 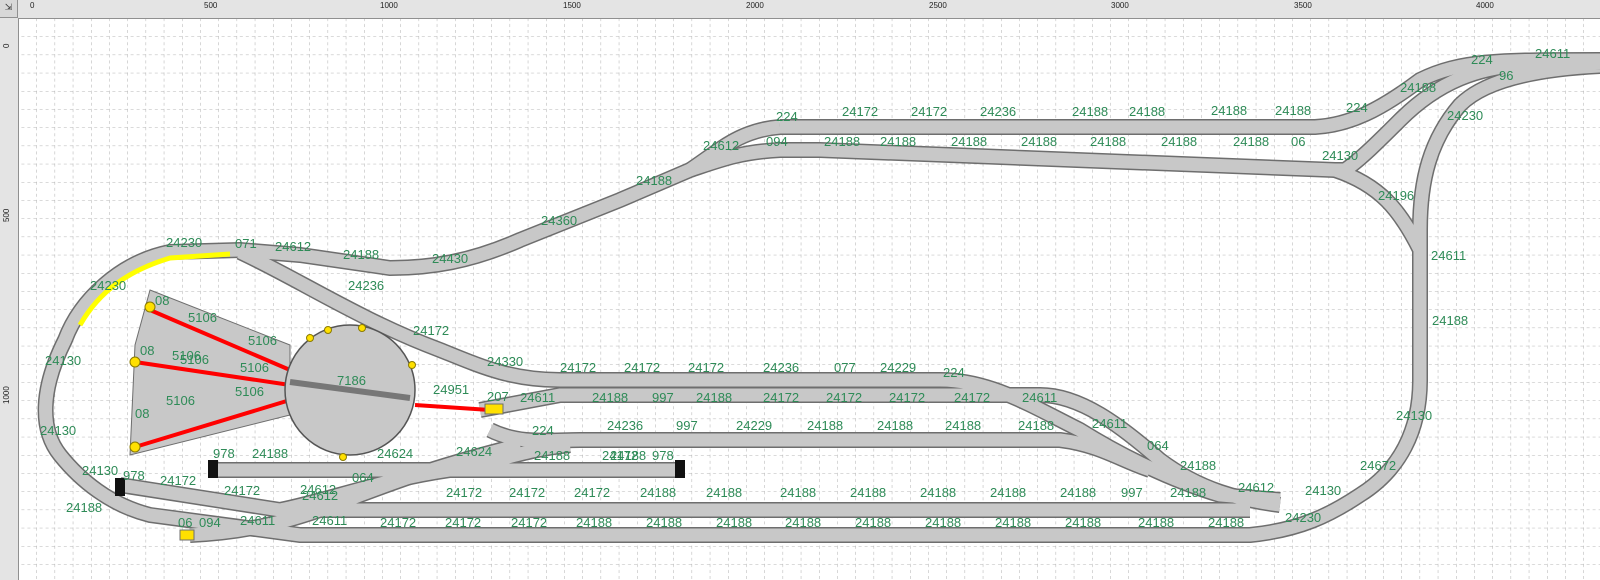 I want to click on ruler-left-label: 500, so click(x=6, y=215).